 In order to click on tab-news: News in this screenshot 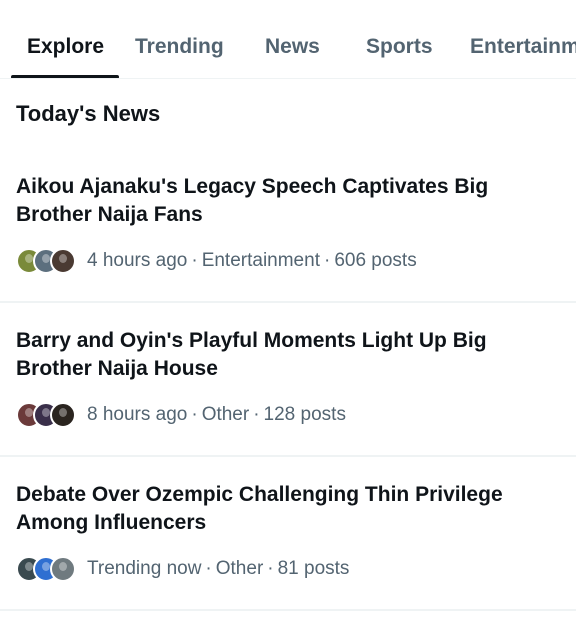, I will do `click(292, 47)`.